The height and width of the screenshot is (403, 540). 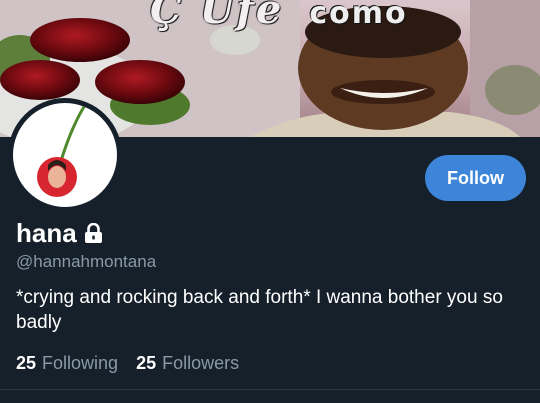 I want to click on username-handle: @hannahmontana, so click(x=86, y=261).